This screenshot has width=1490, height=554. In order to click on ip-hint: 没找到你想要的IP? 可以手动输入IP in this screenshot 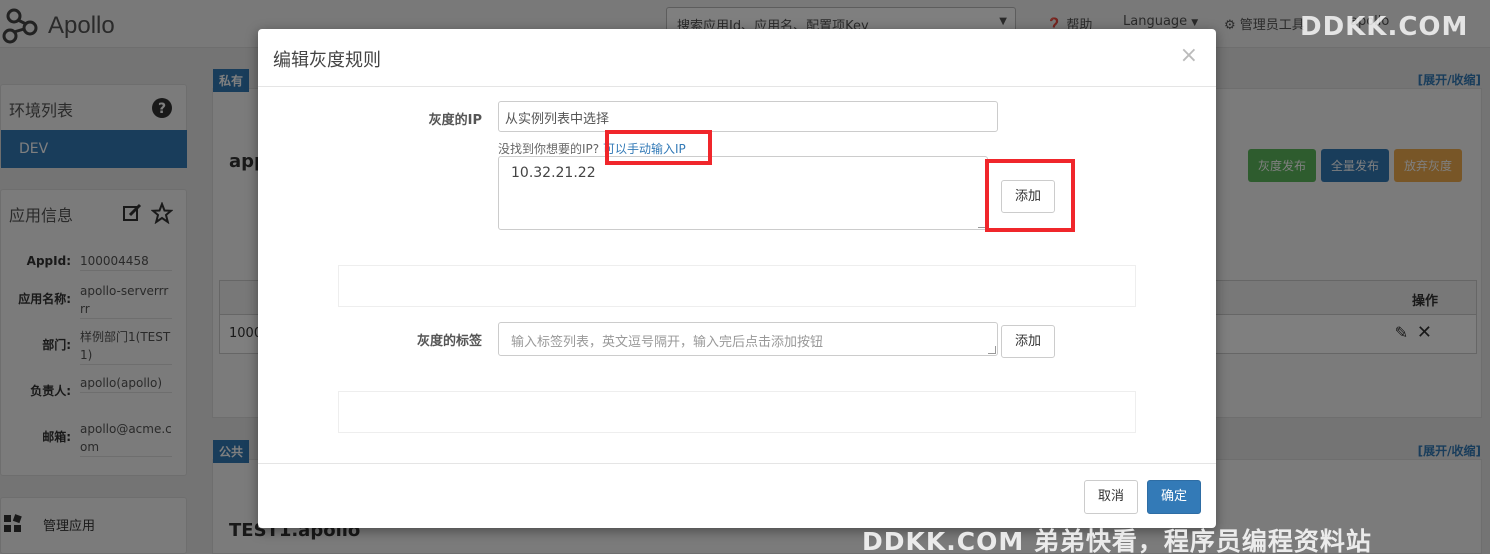, I will do `click(592, 148)`.